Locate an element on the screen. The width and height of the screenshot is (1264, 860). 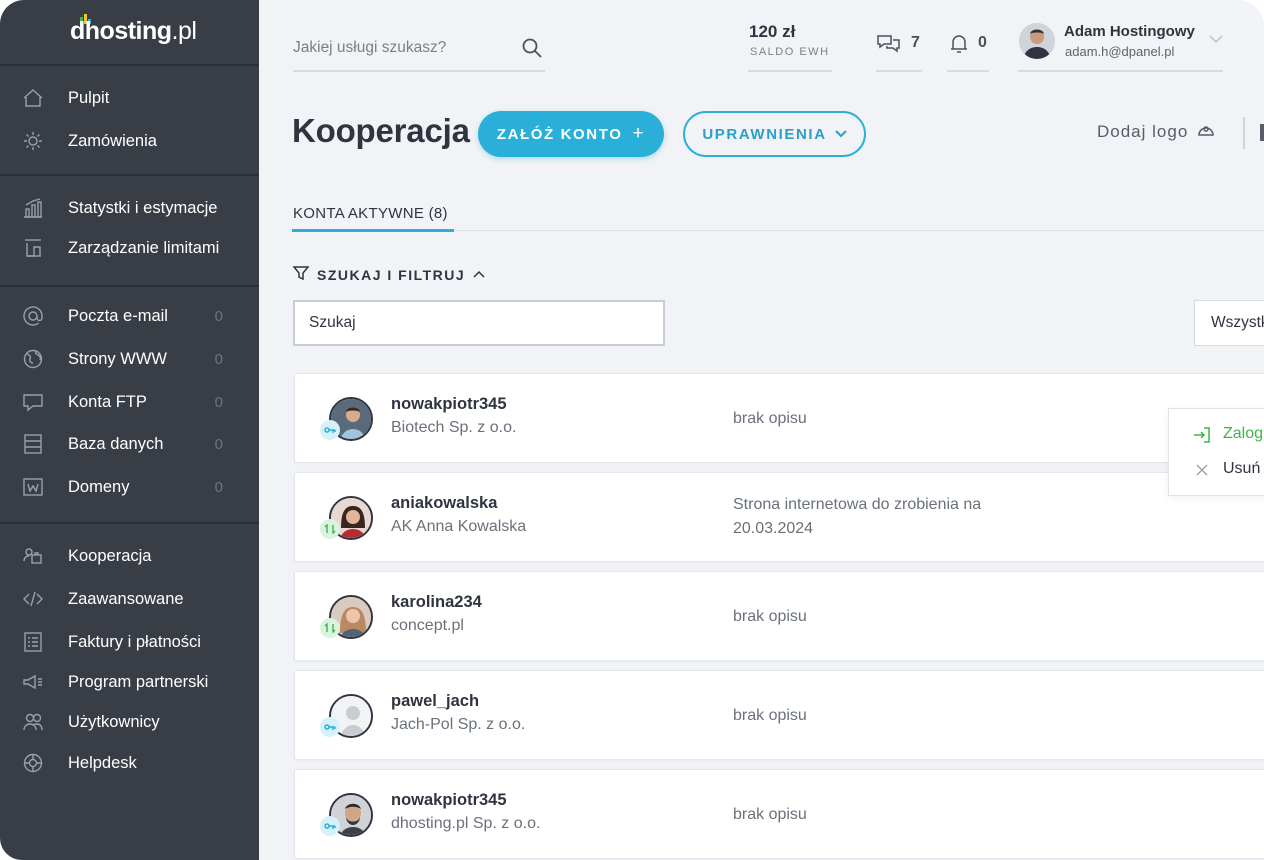
account-login: pawel_jach is located at coordinates (435, 701).